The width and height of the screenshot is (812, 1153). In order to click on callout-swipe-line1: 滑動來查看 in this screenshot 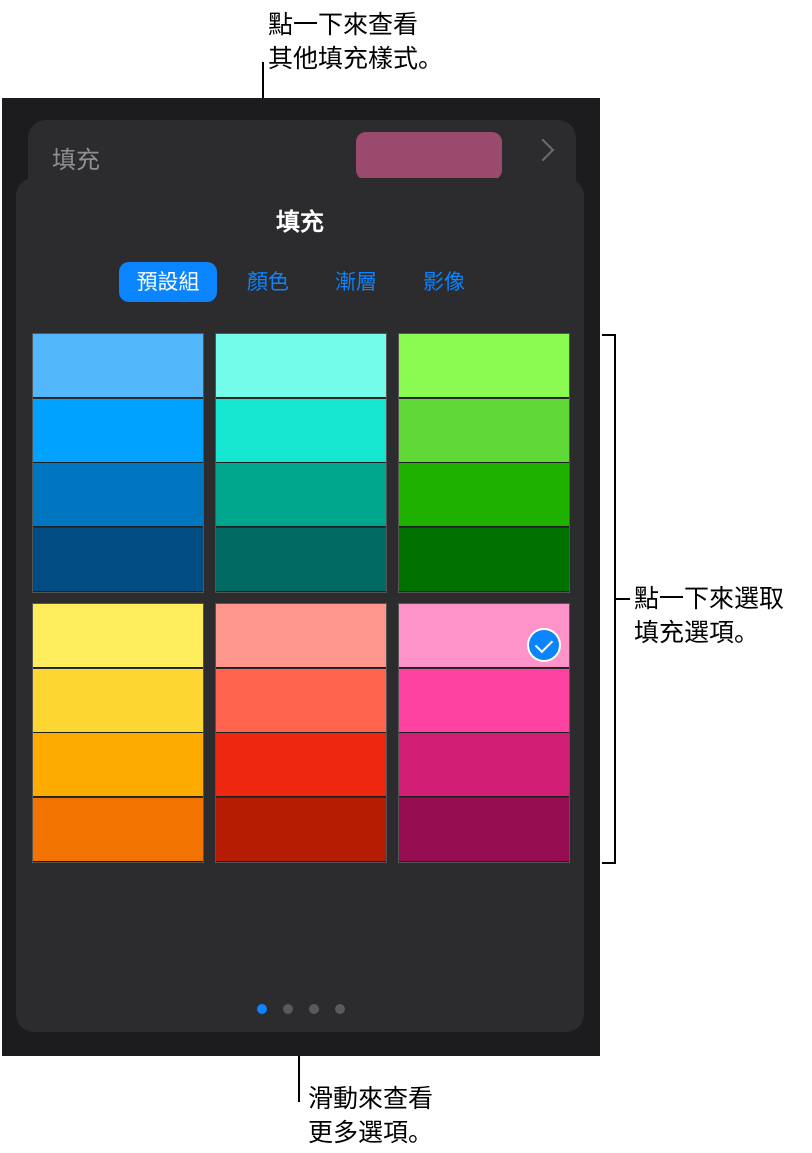, I will do `click(371, 1098)`.